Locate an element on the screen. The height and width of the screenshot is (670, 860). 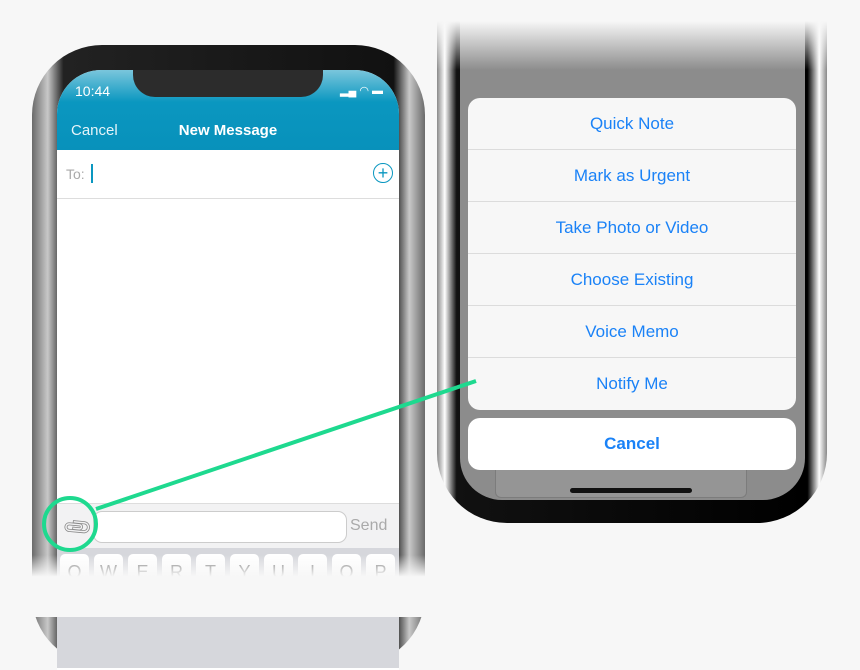
callout-overlay is located at coordinates (259, 465).